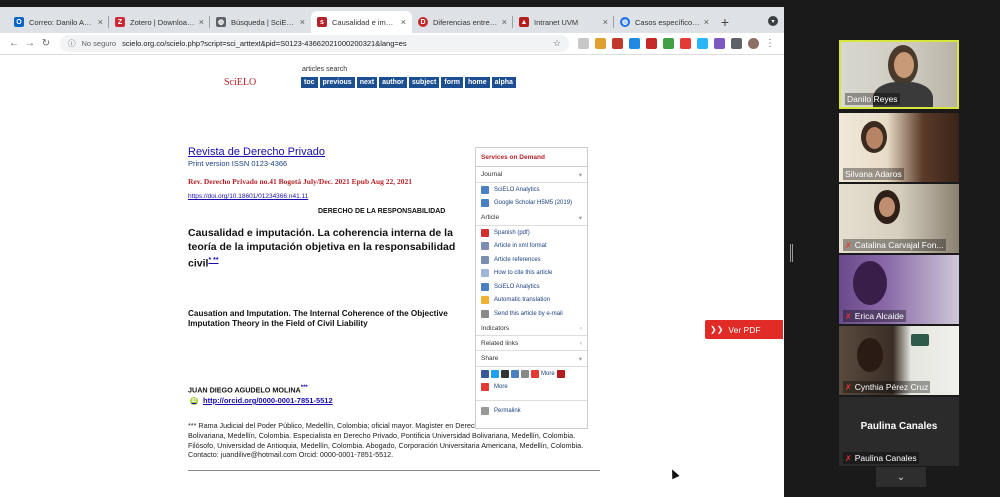 This screenshot has height=497, width=1000. Describe the element at coordinates (248, 196) in the screenshot. I see `doi-link: https://doi.org/10.18601/01234366.n41.11` at that location.